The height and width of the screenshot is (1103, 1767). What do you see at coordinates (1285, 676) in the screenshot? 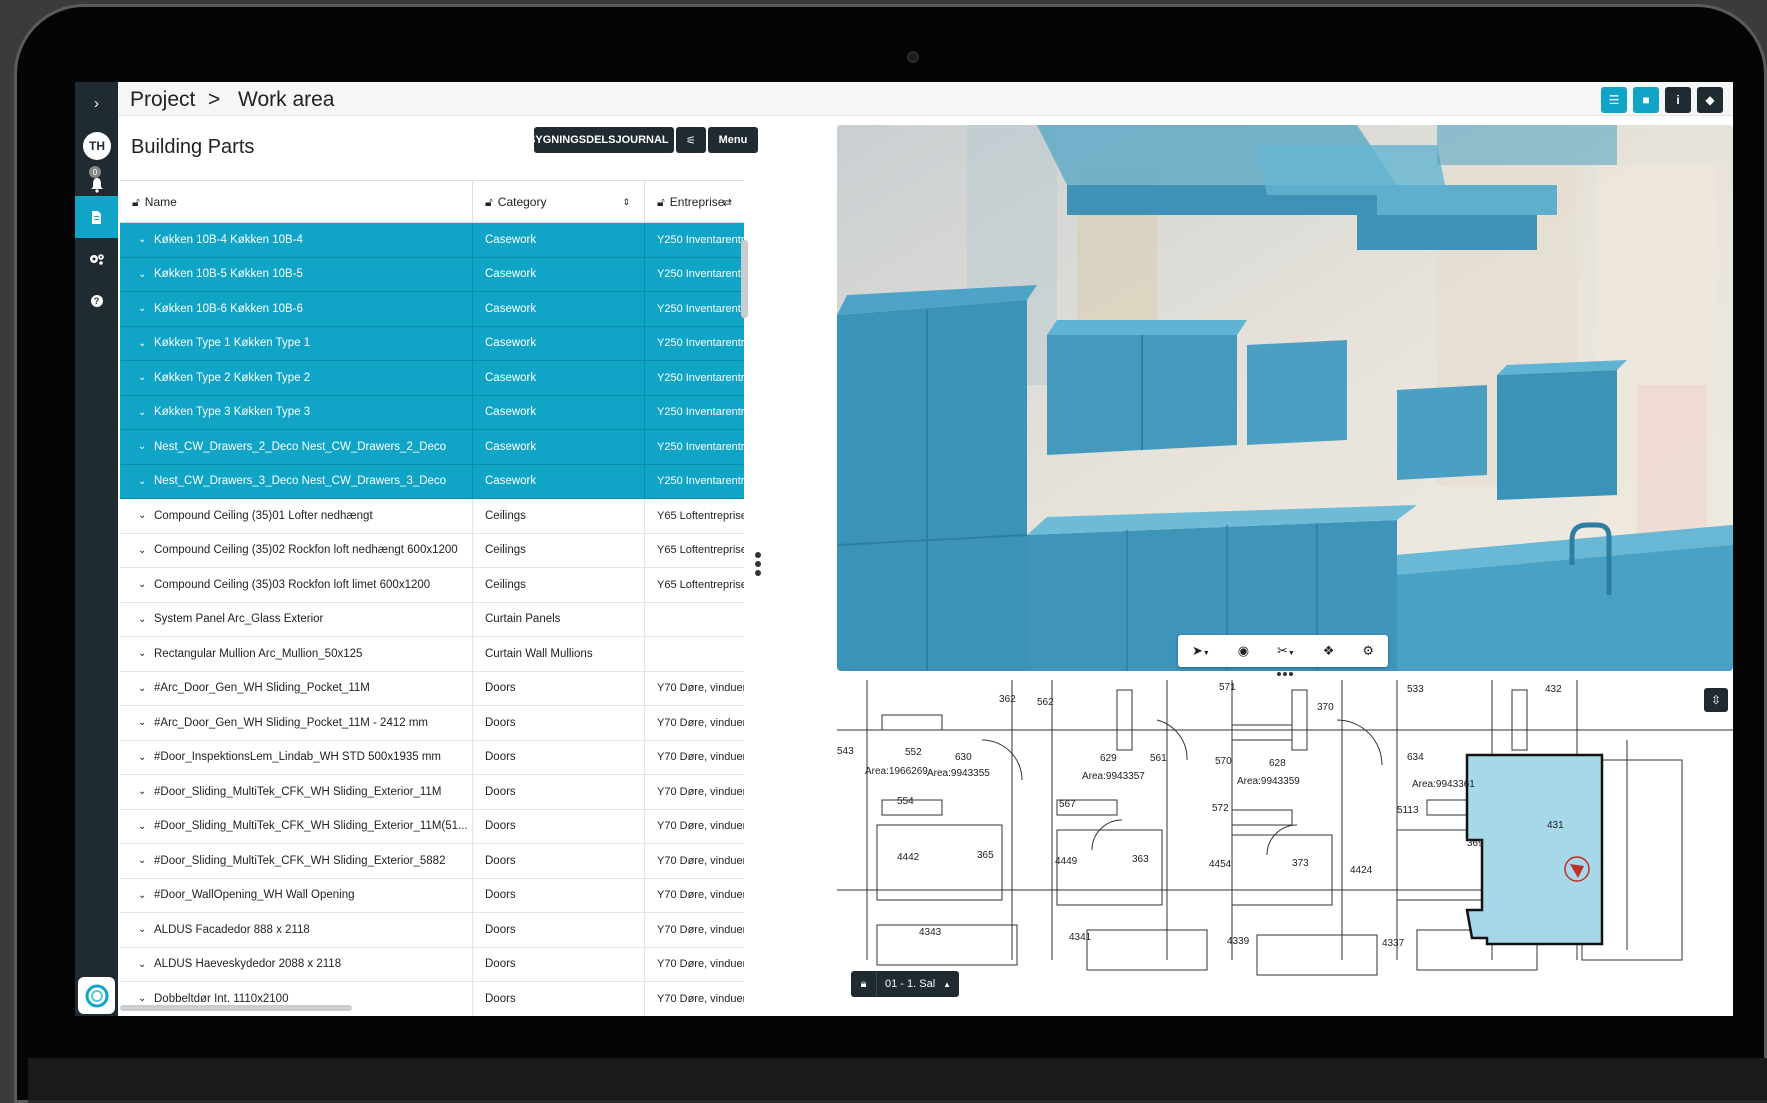
I see `horizontal-splitter-handle` at bounding box center [1285, 676].